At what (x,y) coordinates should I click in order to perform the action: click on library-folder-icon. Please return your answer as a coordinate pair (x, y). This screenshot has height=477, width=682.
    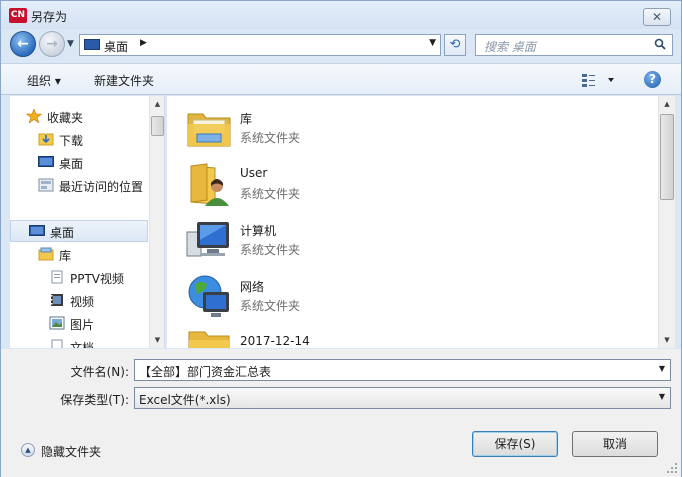
    Looking at the image, I should click on (209, 130).